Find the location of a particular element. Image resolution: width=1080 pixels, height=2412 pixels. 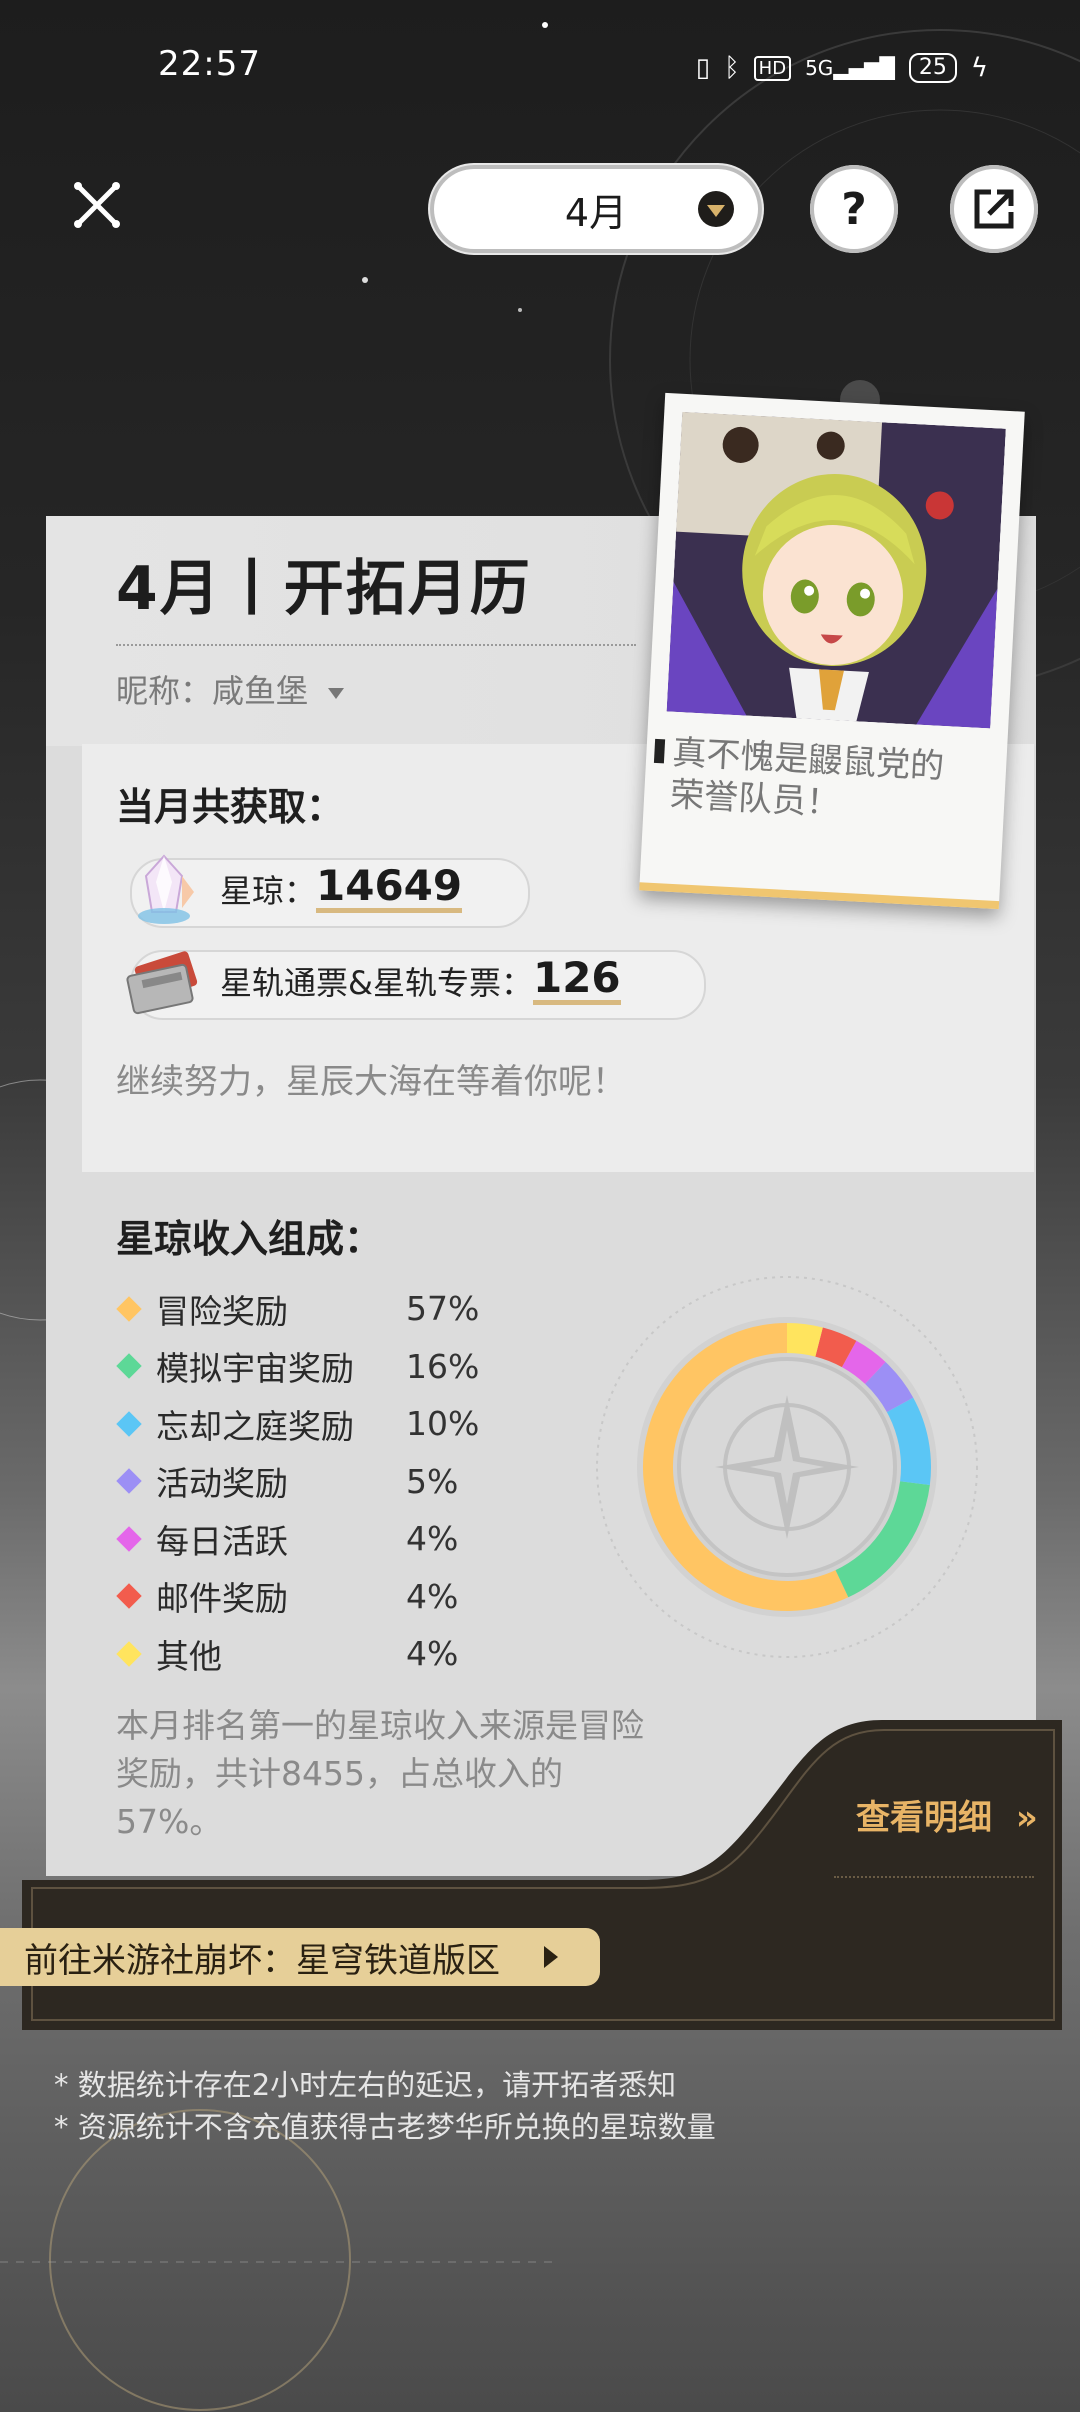

legend-item-percent: 16% is located at coordinates (443, 1366).